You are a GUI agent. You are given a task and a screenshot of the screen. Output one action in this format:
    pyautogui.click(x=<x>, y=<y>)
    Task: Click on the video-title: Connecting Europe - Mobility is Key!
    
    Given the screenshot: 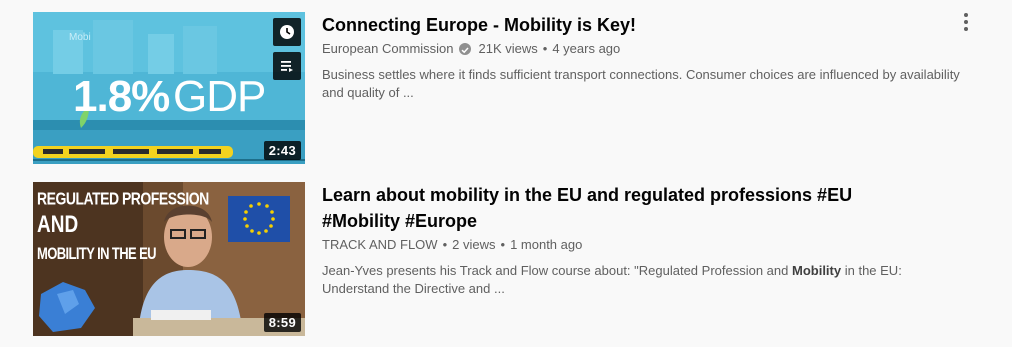 What is the action you would take?
    pyautogui.click(x=632, y=25)
    